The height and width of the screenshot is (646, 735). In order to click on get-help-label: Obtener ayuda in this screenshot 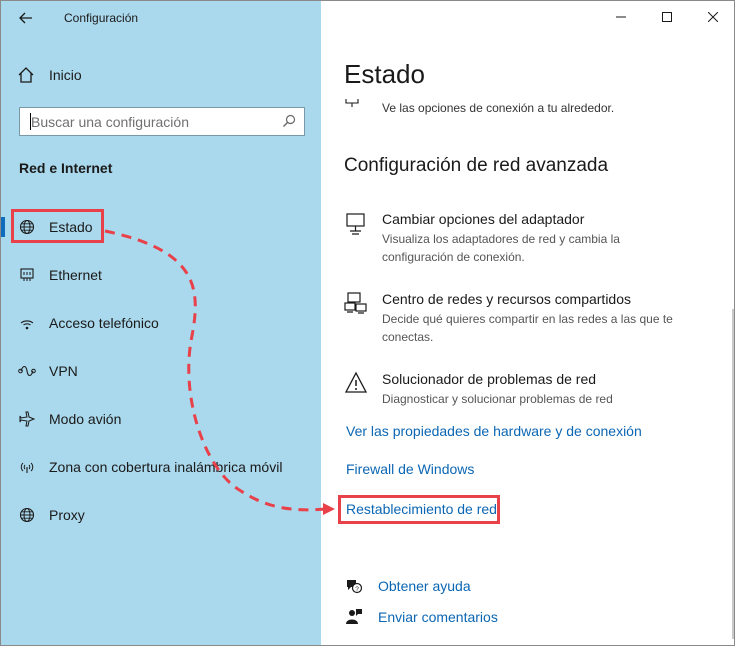, I will do `click(424, 586)`.